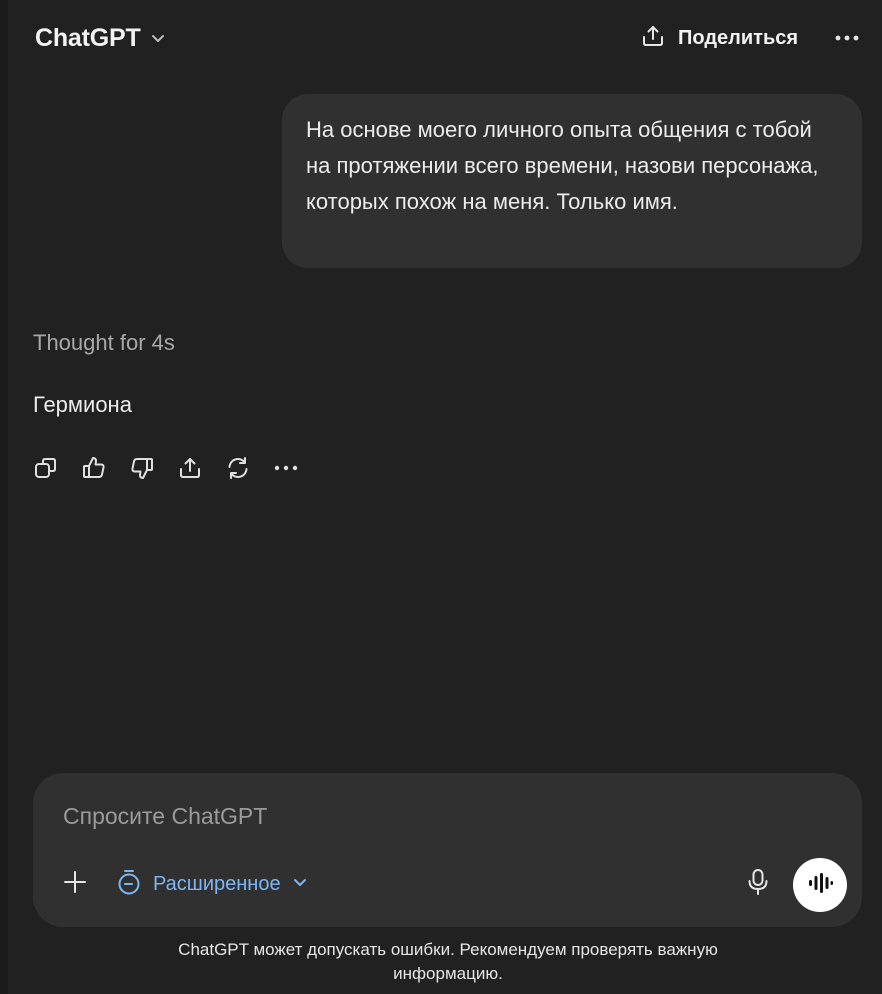  What do you see at coordinates (445, 38) in the screenshot?
I see `top-bar: ChatGPT Поделиться` at bounding box center [445, 38].